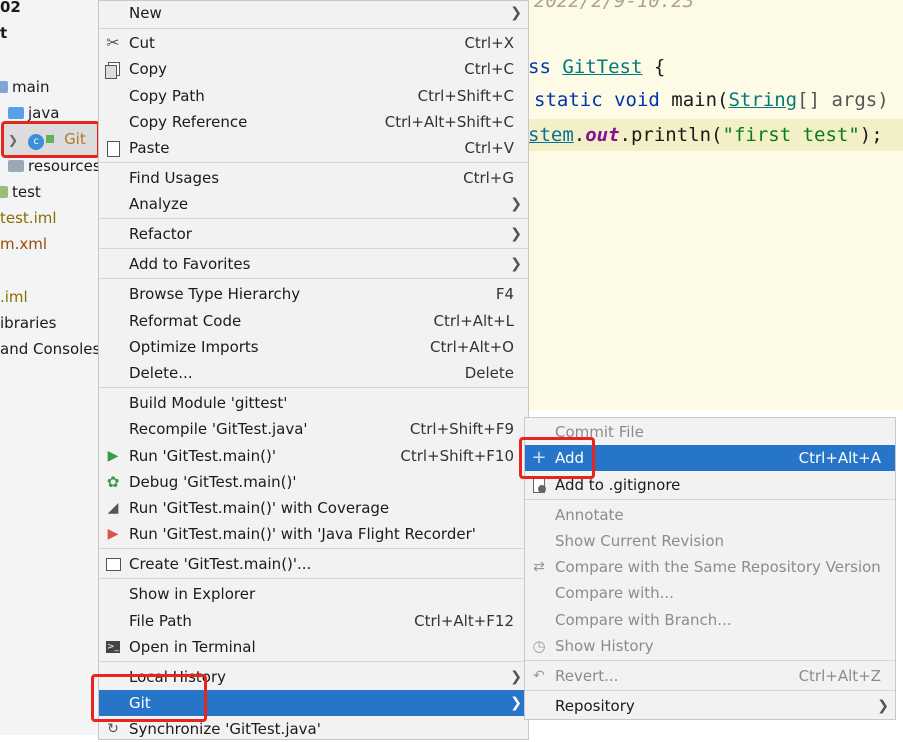 The image size is (903, 742). I want to click on menu-item-analyze: Analyze ❯, so click(313, 204).